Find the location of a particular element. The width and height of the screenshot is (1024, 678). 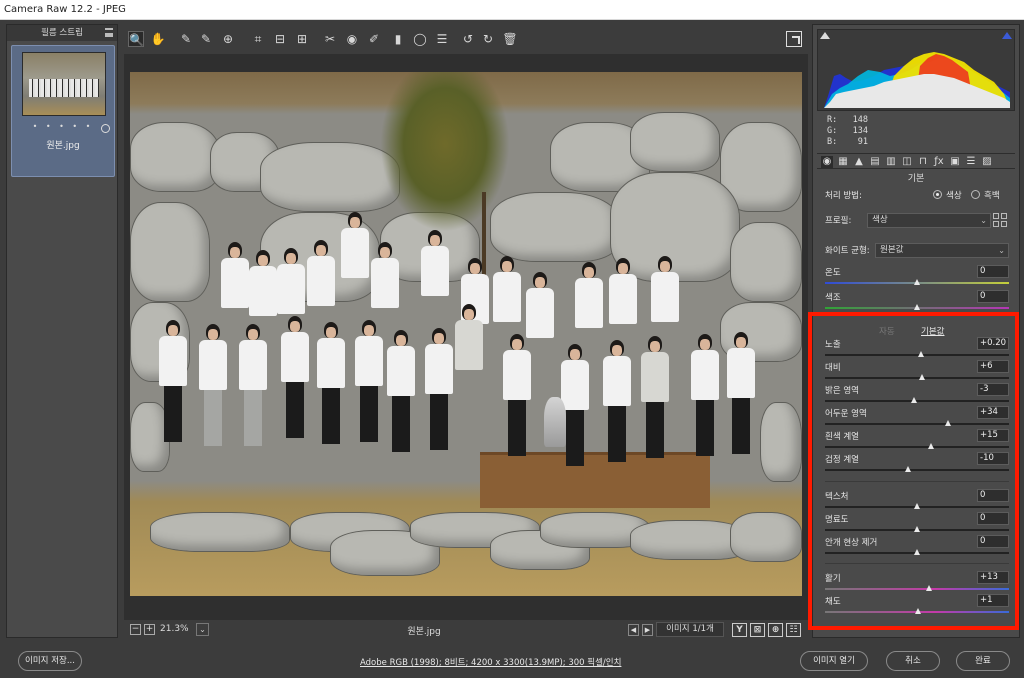

rating-dots: • • • • • is located at coordinates (63, 126).